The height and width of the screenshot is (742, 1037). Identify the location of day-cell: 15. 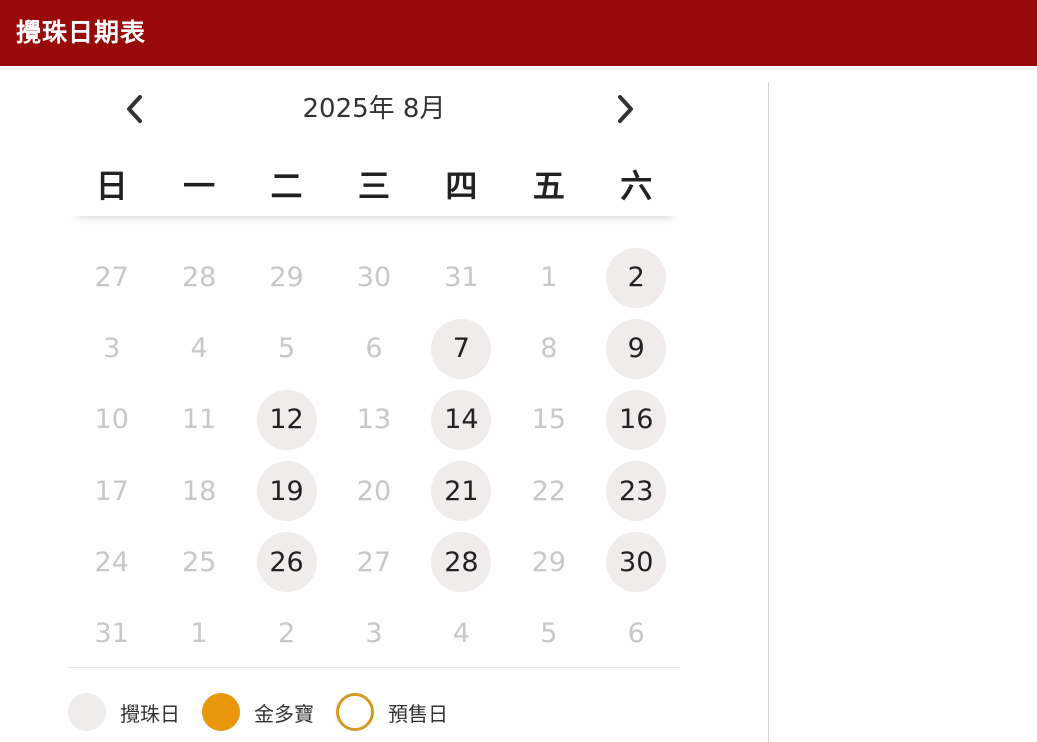
(548, 419).